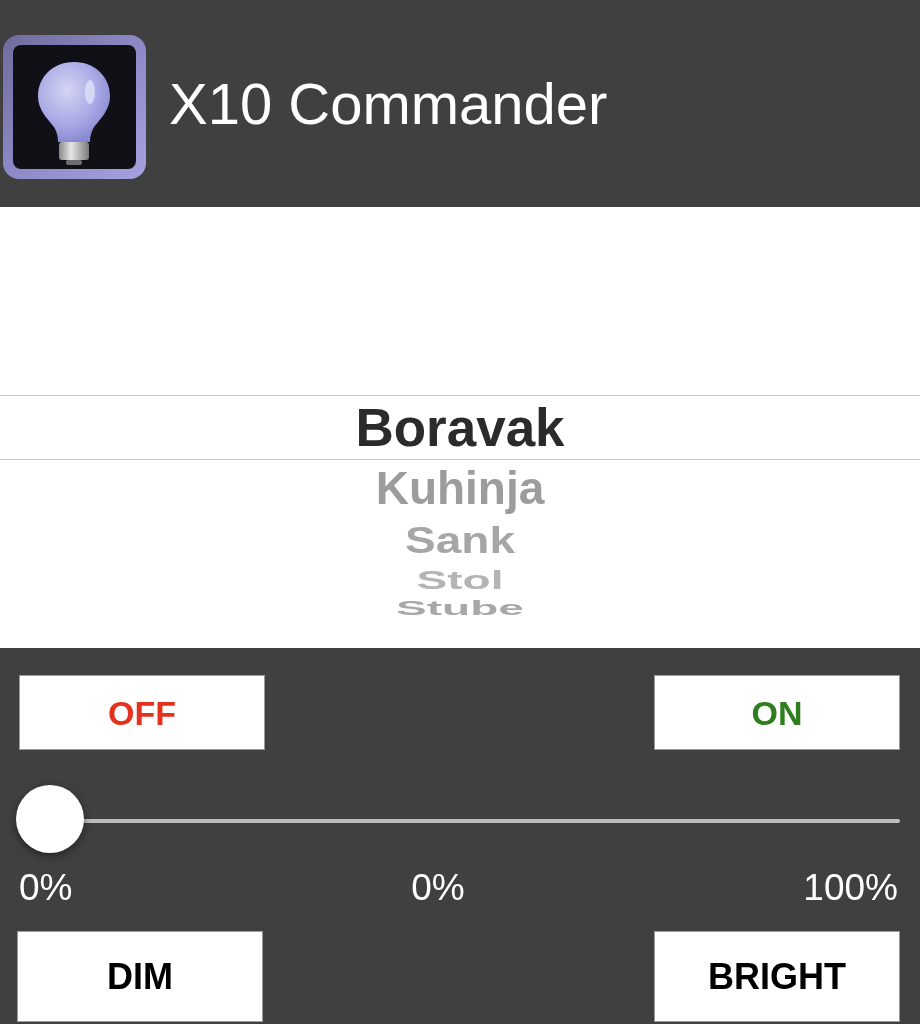 This screenshot has height=1024, width=920. What do you see at coordinates (46, 887) in the screenshot?
I see `min-label: 0%` at bounding box center [46, 887].